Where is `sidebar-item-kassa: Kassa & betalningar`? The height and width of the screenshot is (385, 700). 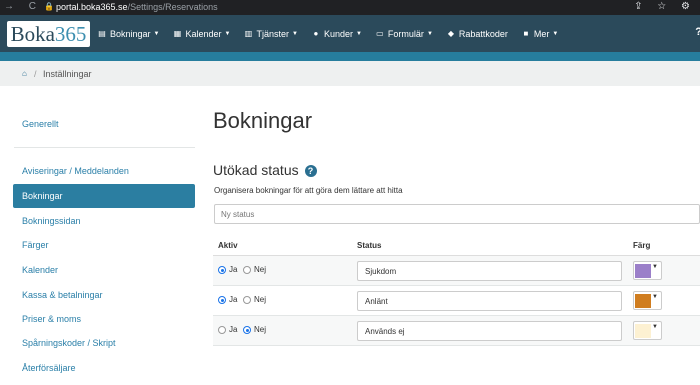 sidebar-item-kassa: Kassa & betalningar is located at coordinates (62, 295).